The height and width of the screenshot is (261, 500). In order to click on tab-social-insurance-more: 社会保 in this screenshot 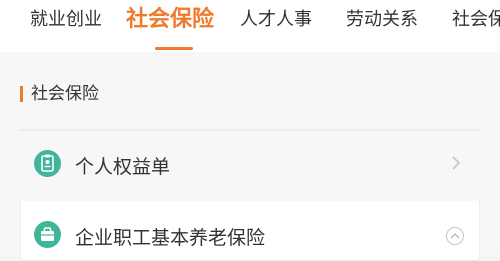, I will do `click(476, 26)`.